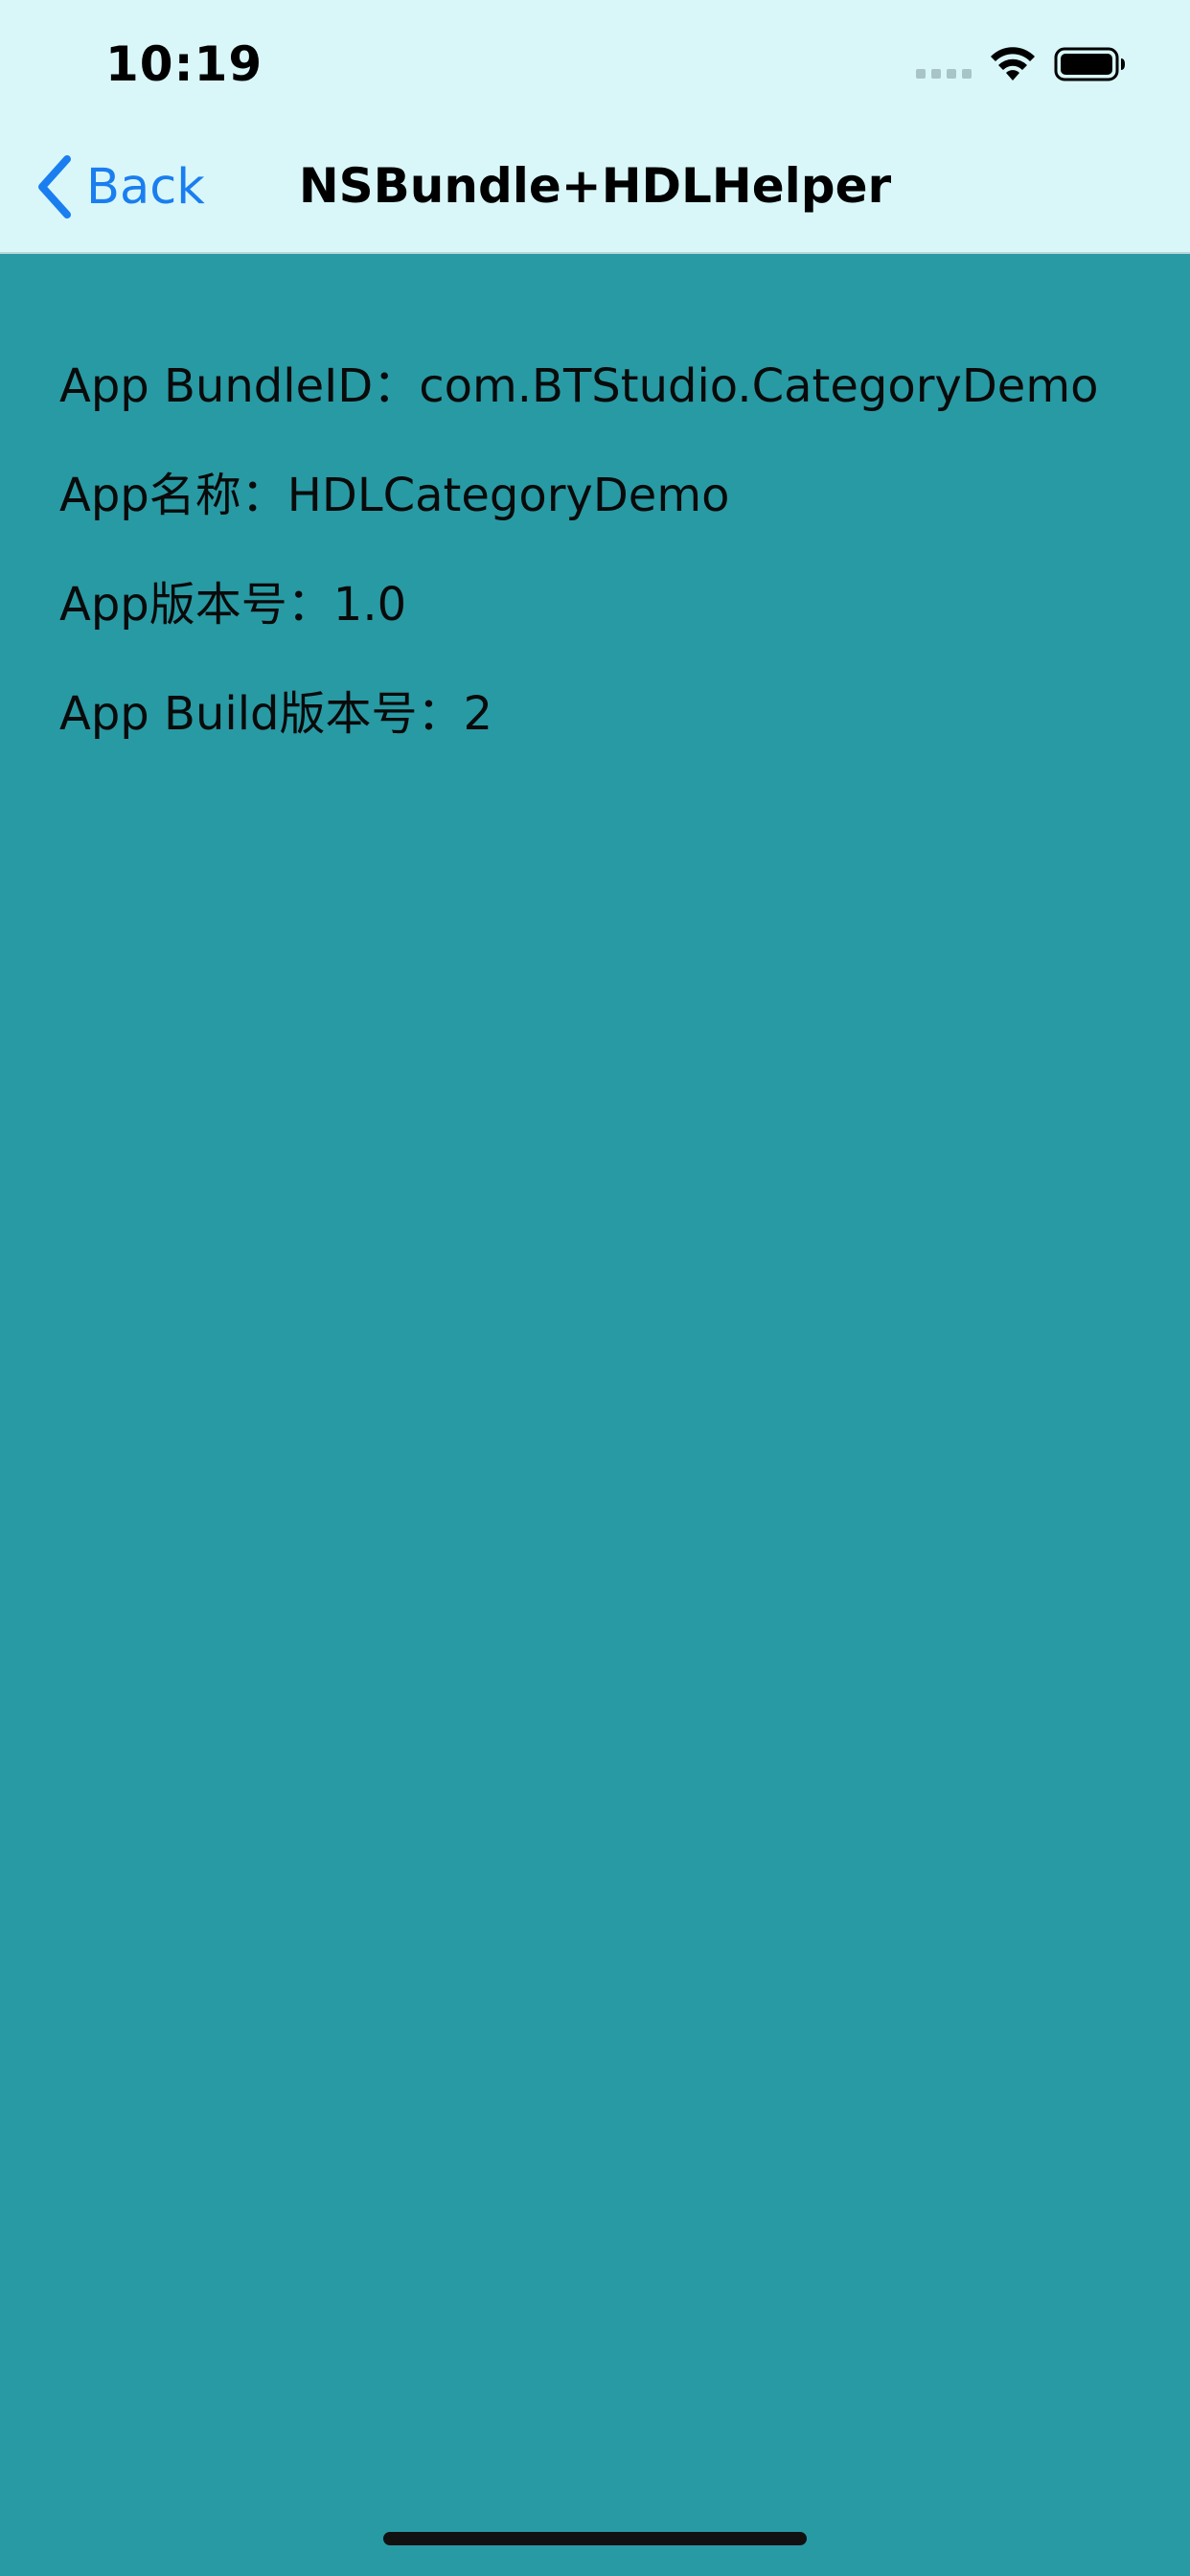 The image size is (1190, 2576). I want to click on status-bar-time: 10:19, so click(184, 64).